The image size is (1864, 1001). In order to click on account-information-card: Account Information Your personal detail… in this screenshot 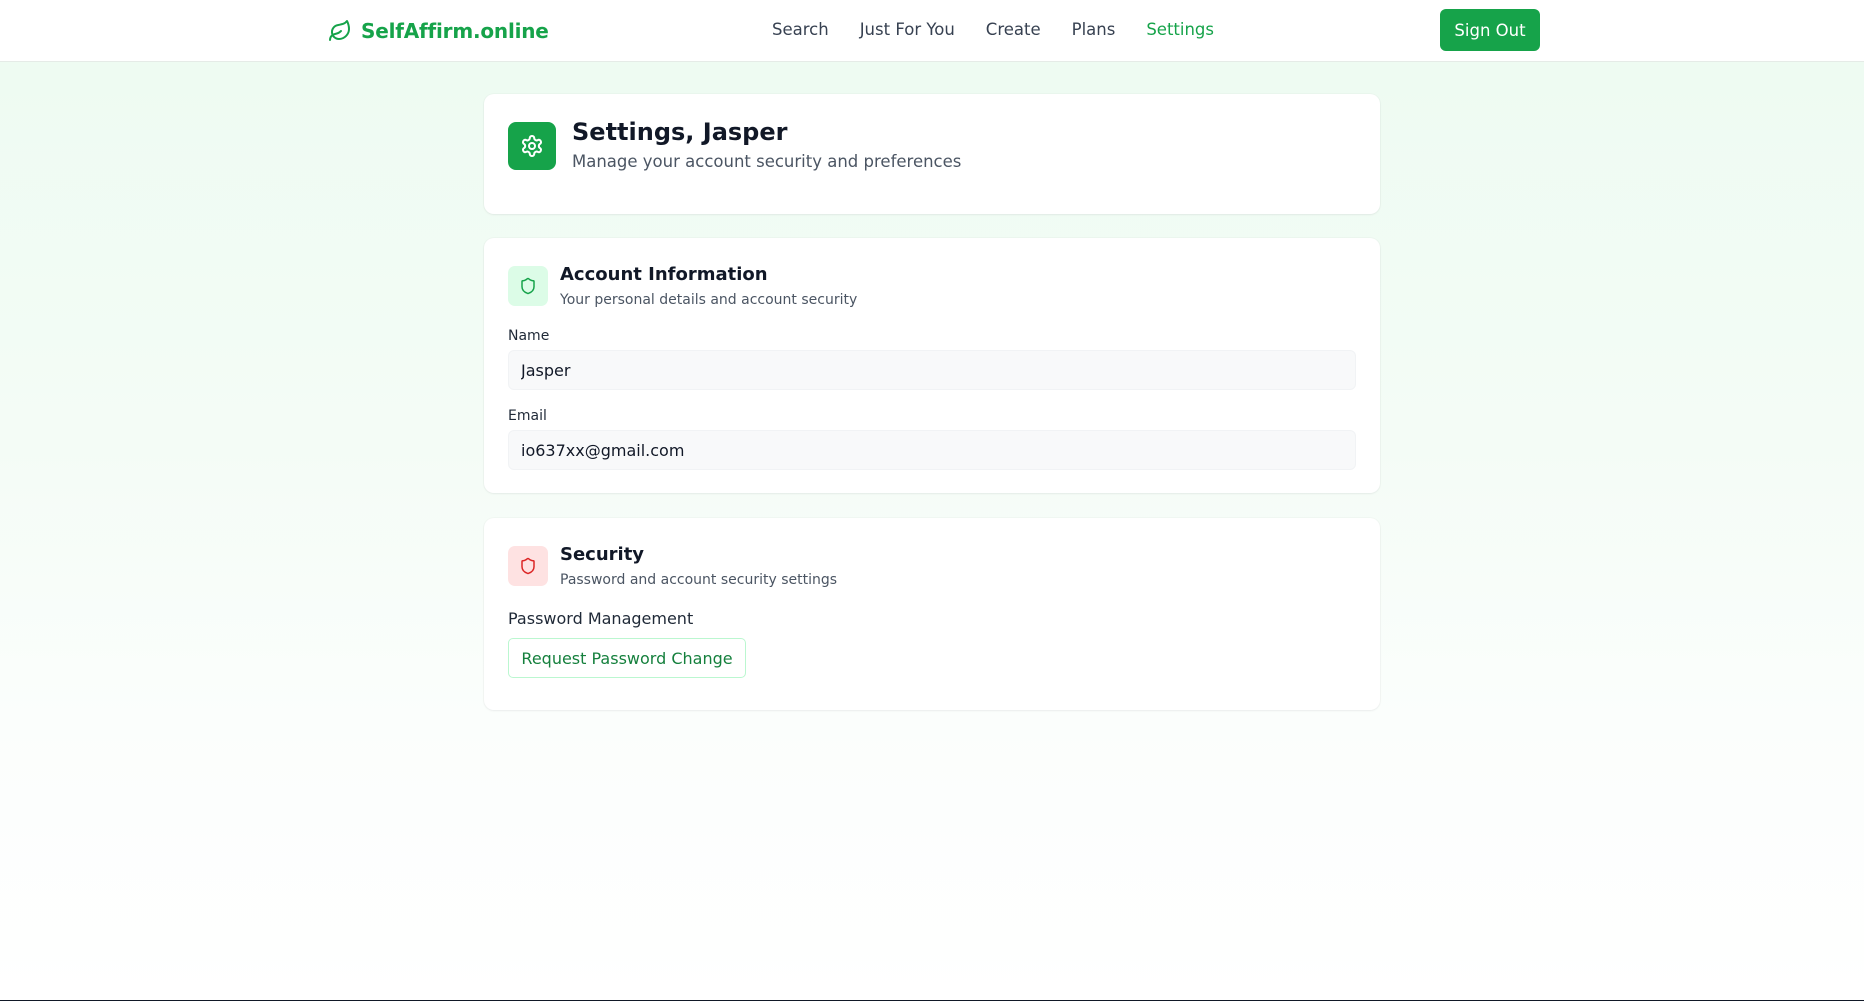, I will do `click(932, 365)`.